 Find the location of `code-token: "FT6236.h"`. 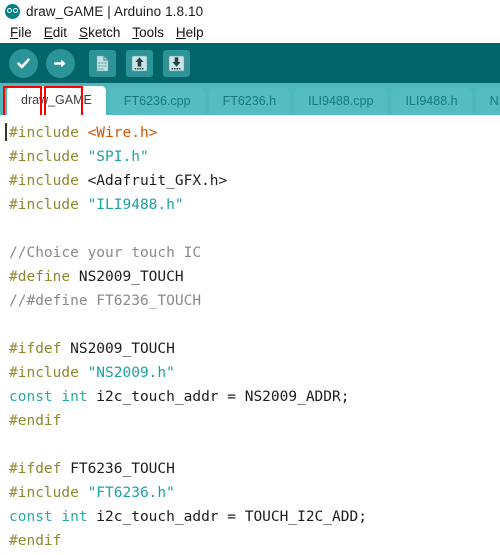

code-token: "FT6236.h" is located at coordinates (131, 493).